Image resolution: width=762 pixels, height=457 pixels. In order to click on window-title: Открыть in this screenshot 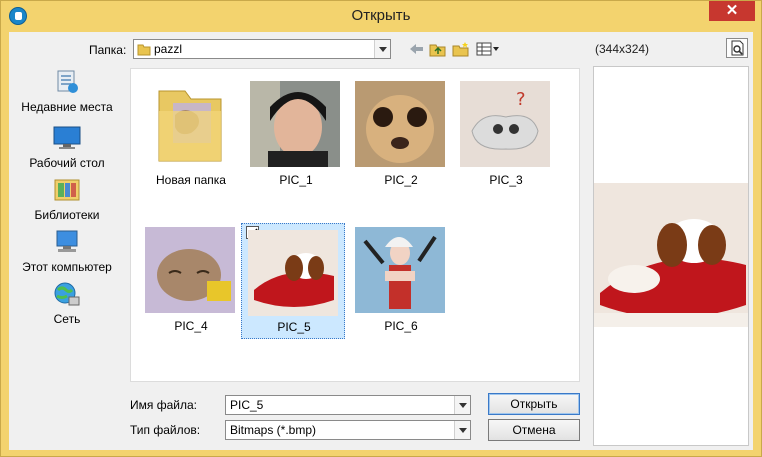, I will do `click(381, 15)`.